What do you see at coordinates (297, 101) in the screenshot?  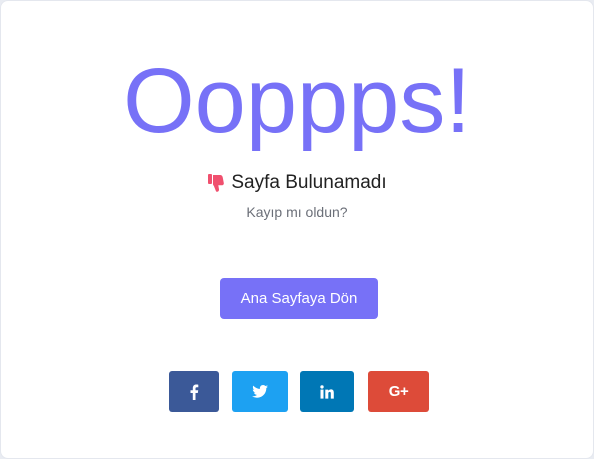 I see `error-headline: Ooppps!` at bounding box center [297, 101].